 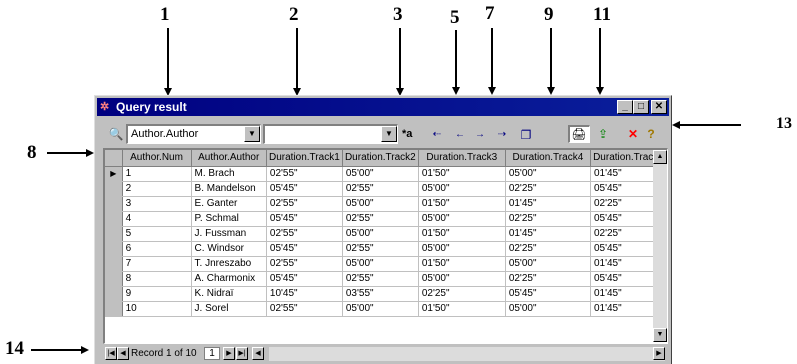 I want to click on table-row: 9 K. Nidraï 10'45" 03'55" 02'25" 05'45" 01'45", so click(x=386, y=294).